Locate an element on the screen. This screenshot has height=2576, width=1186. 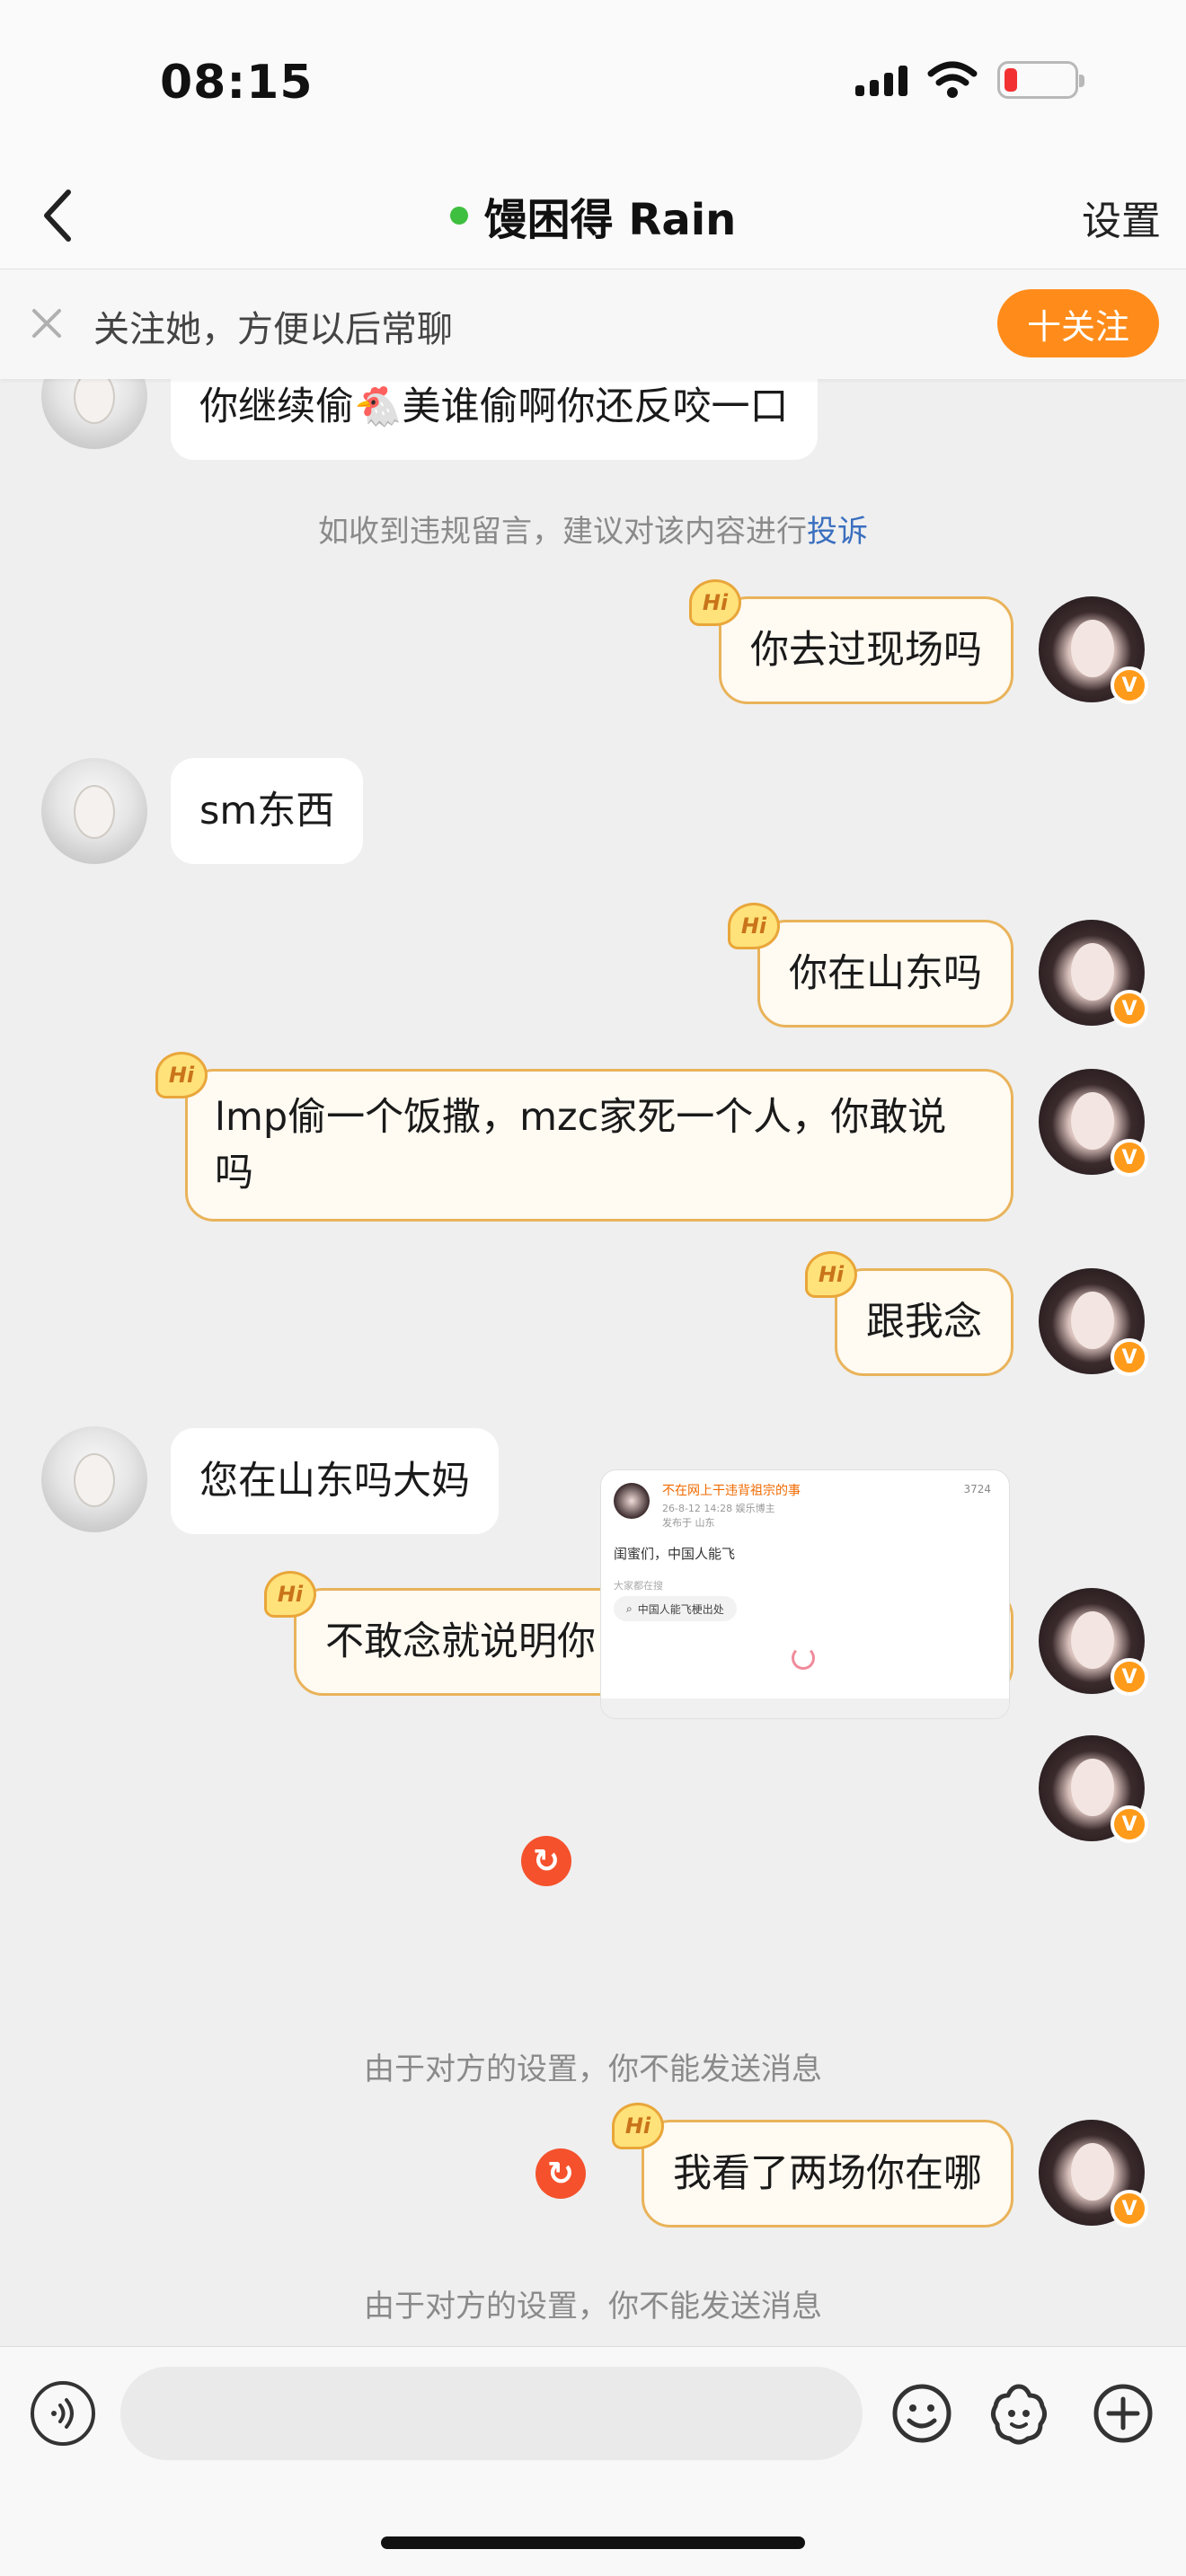
report-notice: 如收到违规留言，建议对该内容进行投诉 is located at coordinates (593, 529).